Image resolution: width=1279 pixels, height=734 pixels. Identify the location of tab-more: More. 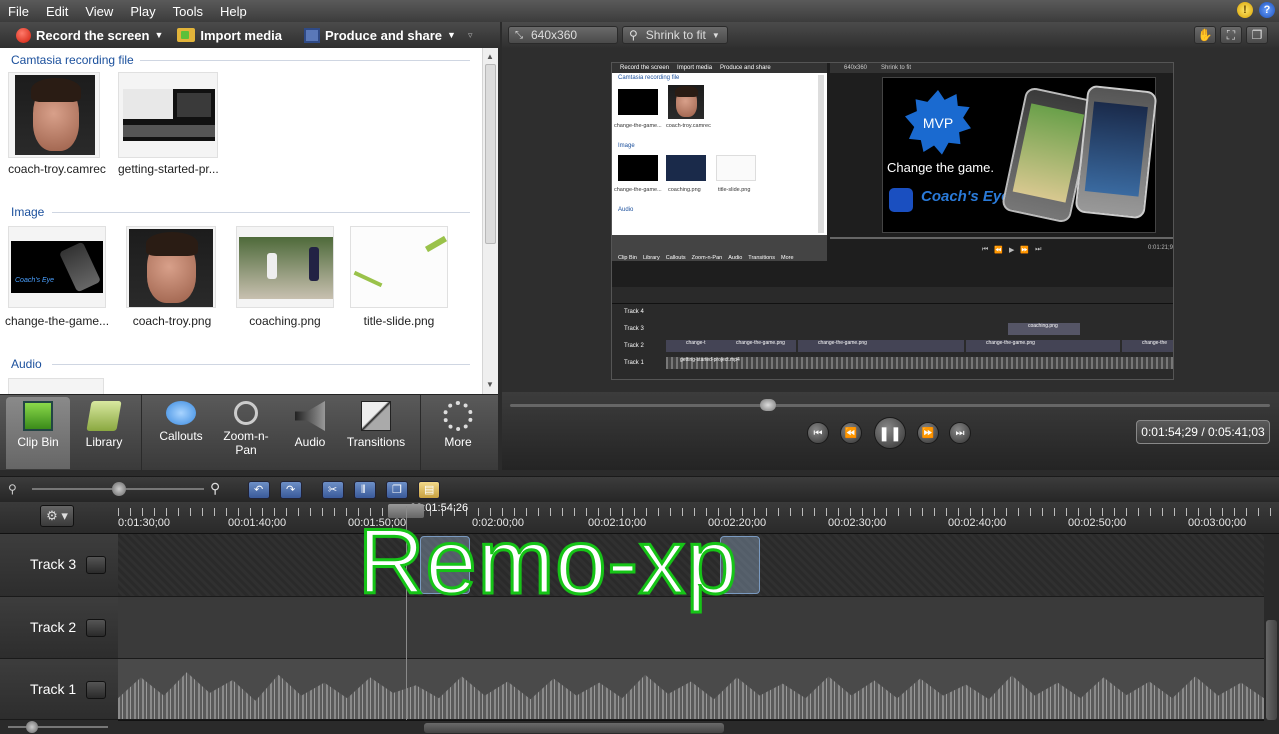
(458, 433).